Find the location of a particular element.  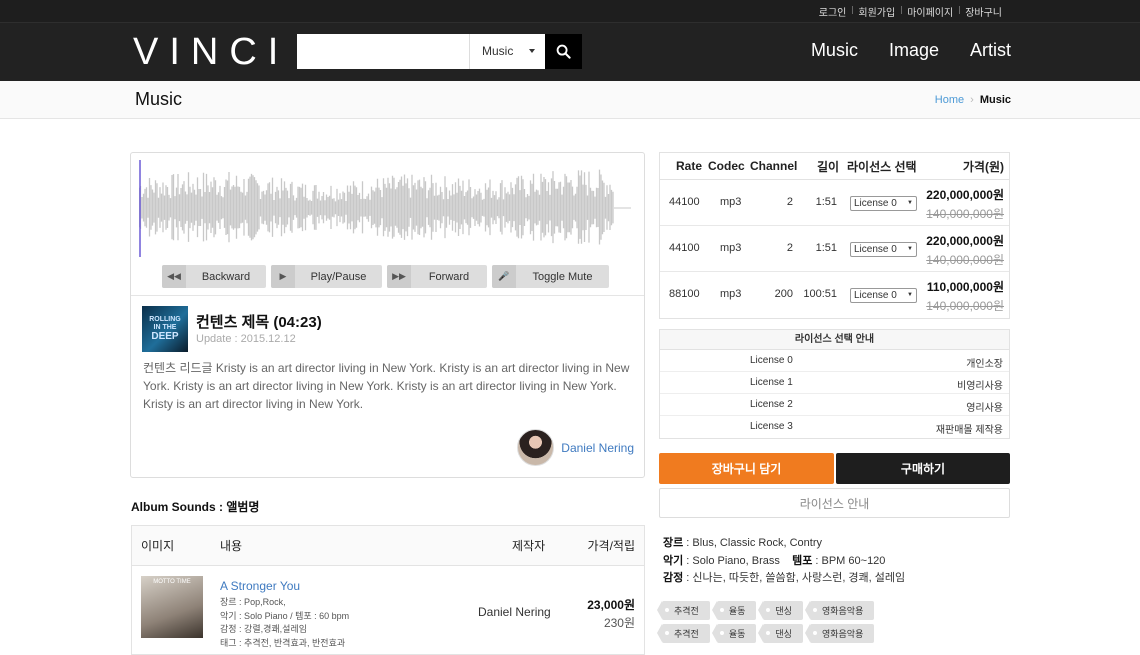

signup-link: 회원가입 is located at coordinates (876, 11).